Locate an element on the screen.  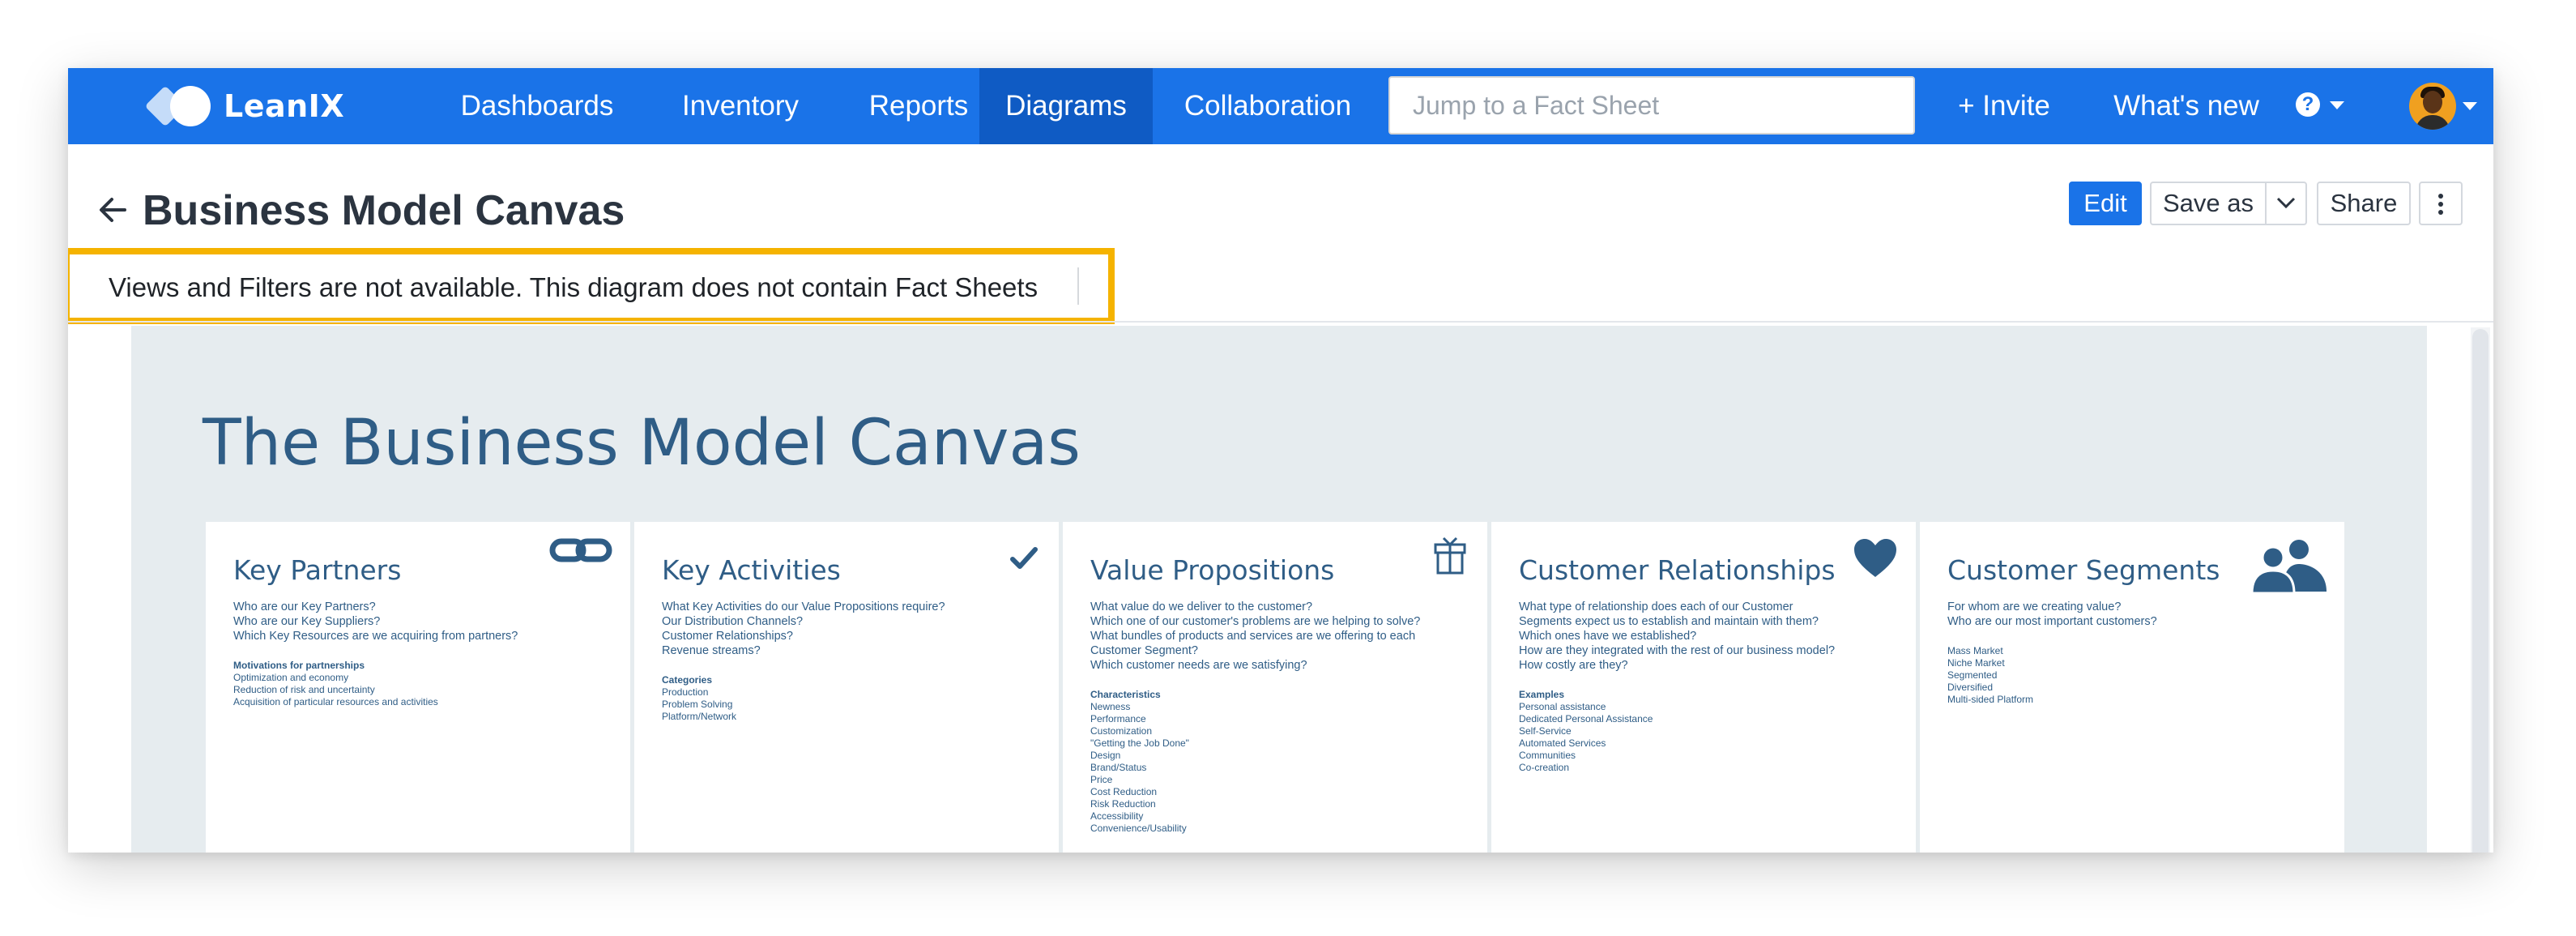
nav-collaboration: Collaboration is located at coordinates (1267, 106).